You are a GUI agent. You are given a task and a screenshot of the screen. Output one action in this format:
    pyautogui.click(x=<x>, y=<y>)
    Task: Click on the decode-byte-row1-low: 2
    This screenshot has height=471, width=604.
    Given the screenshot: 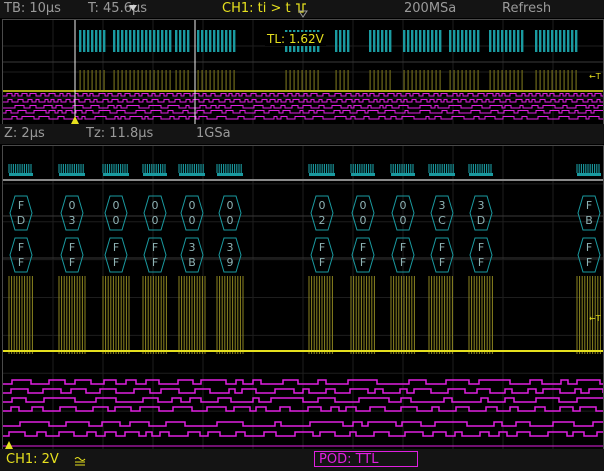 What is the action you would take?
    pyautogui.click(x=322, y=220)
    